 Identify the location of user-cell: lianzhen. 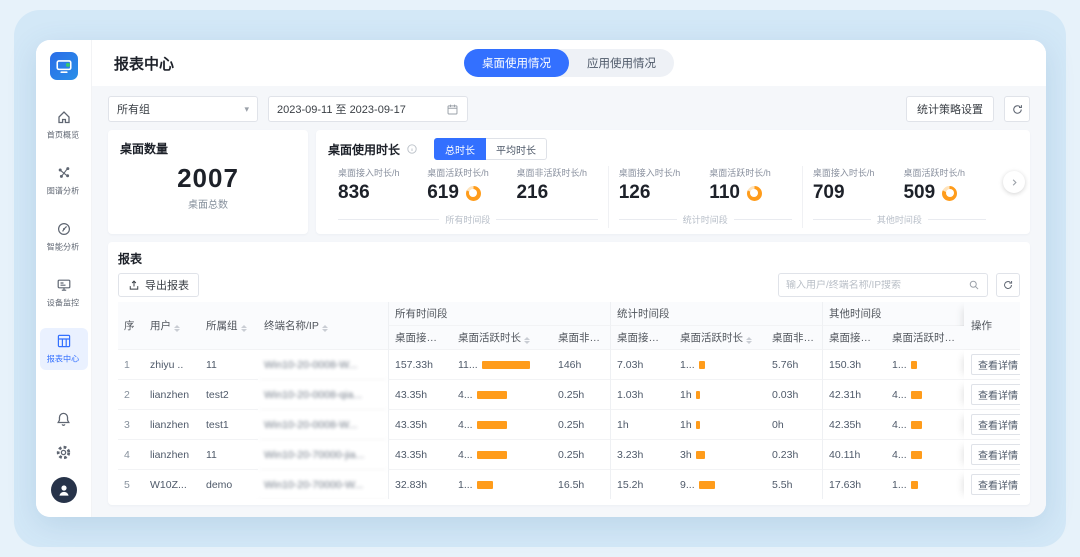
(172, 455).